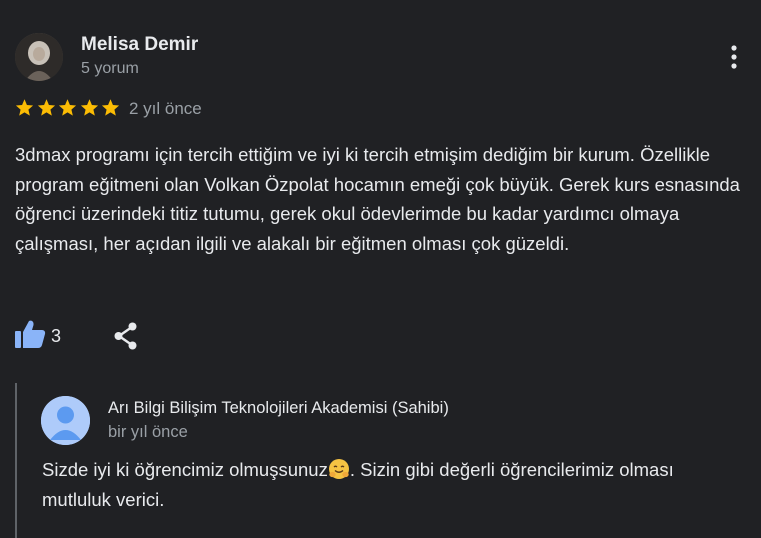 Image resolution: width=761 pixels, height=538 pixels. I want to click on share-button, so click(126, 336).